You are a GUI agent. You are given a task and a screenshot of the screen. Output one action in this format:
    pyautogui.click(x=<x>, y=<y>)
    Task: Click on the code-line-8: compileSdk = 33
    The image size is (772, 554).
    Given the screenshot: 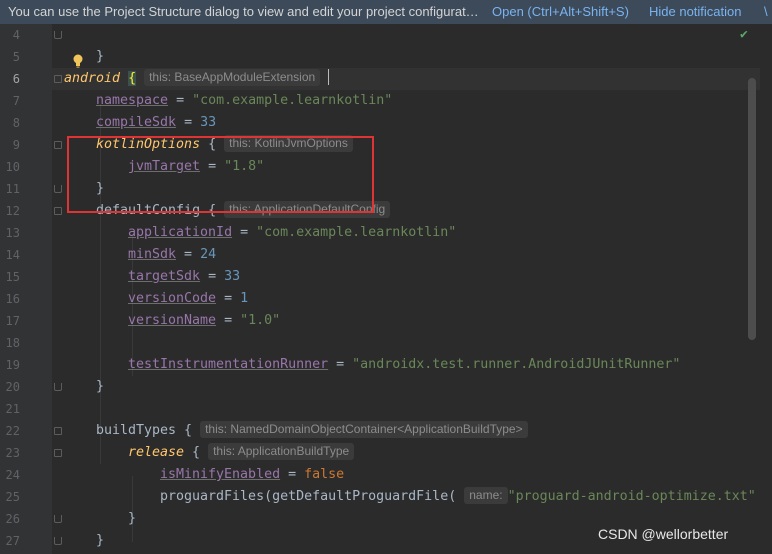 What is the action you would take?
    pyautogui.click(x=156, y=122)
    